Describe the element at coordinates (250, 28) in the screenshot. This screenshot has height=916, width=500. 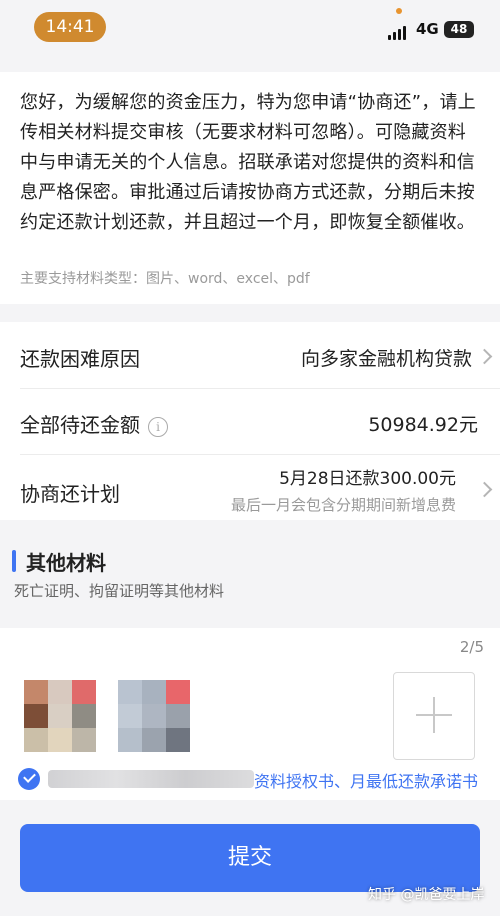
I see `status-bar: 14:41 4G 48` at that location.